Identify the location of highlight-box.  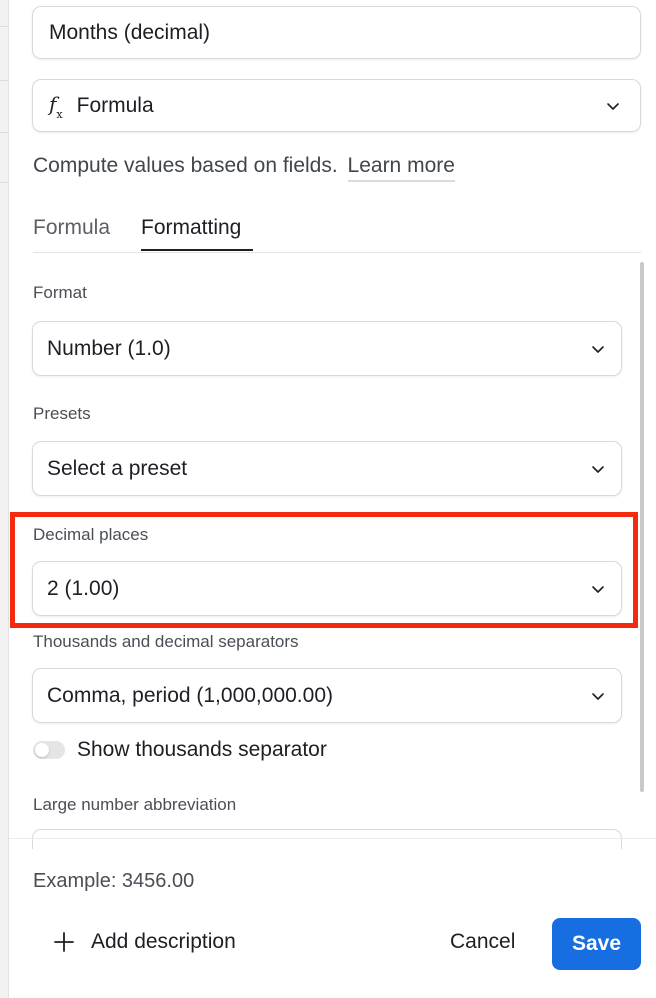
(324, 570).